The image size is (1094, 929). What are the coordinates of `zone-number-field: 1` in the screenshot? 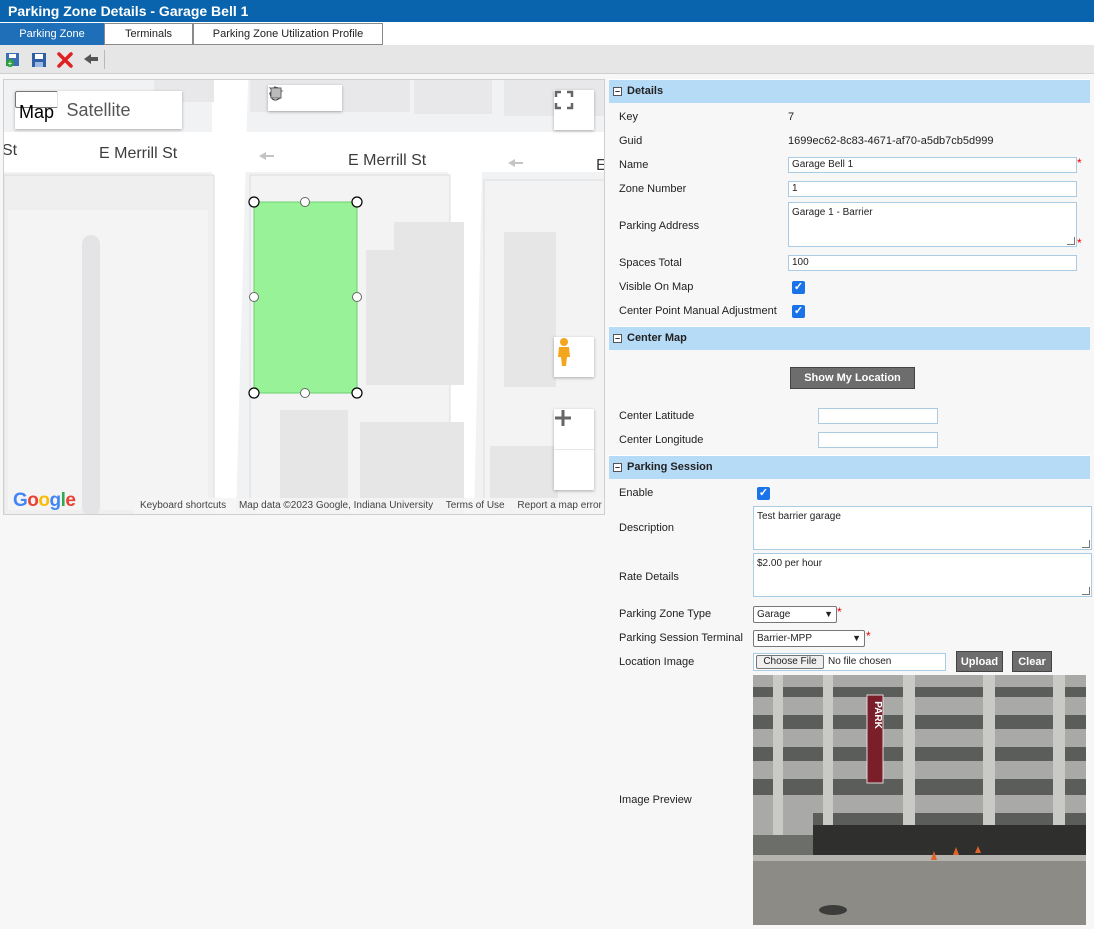 It's located at (932, 189).